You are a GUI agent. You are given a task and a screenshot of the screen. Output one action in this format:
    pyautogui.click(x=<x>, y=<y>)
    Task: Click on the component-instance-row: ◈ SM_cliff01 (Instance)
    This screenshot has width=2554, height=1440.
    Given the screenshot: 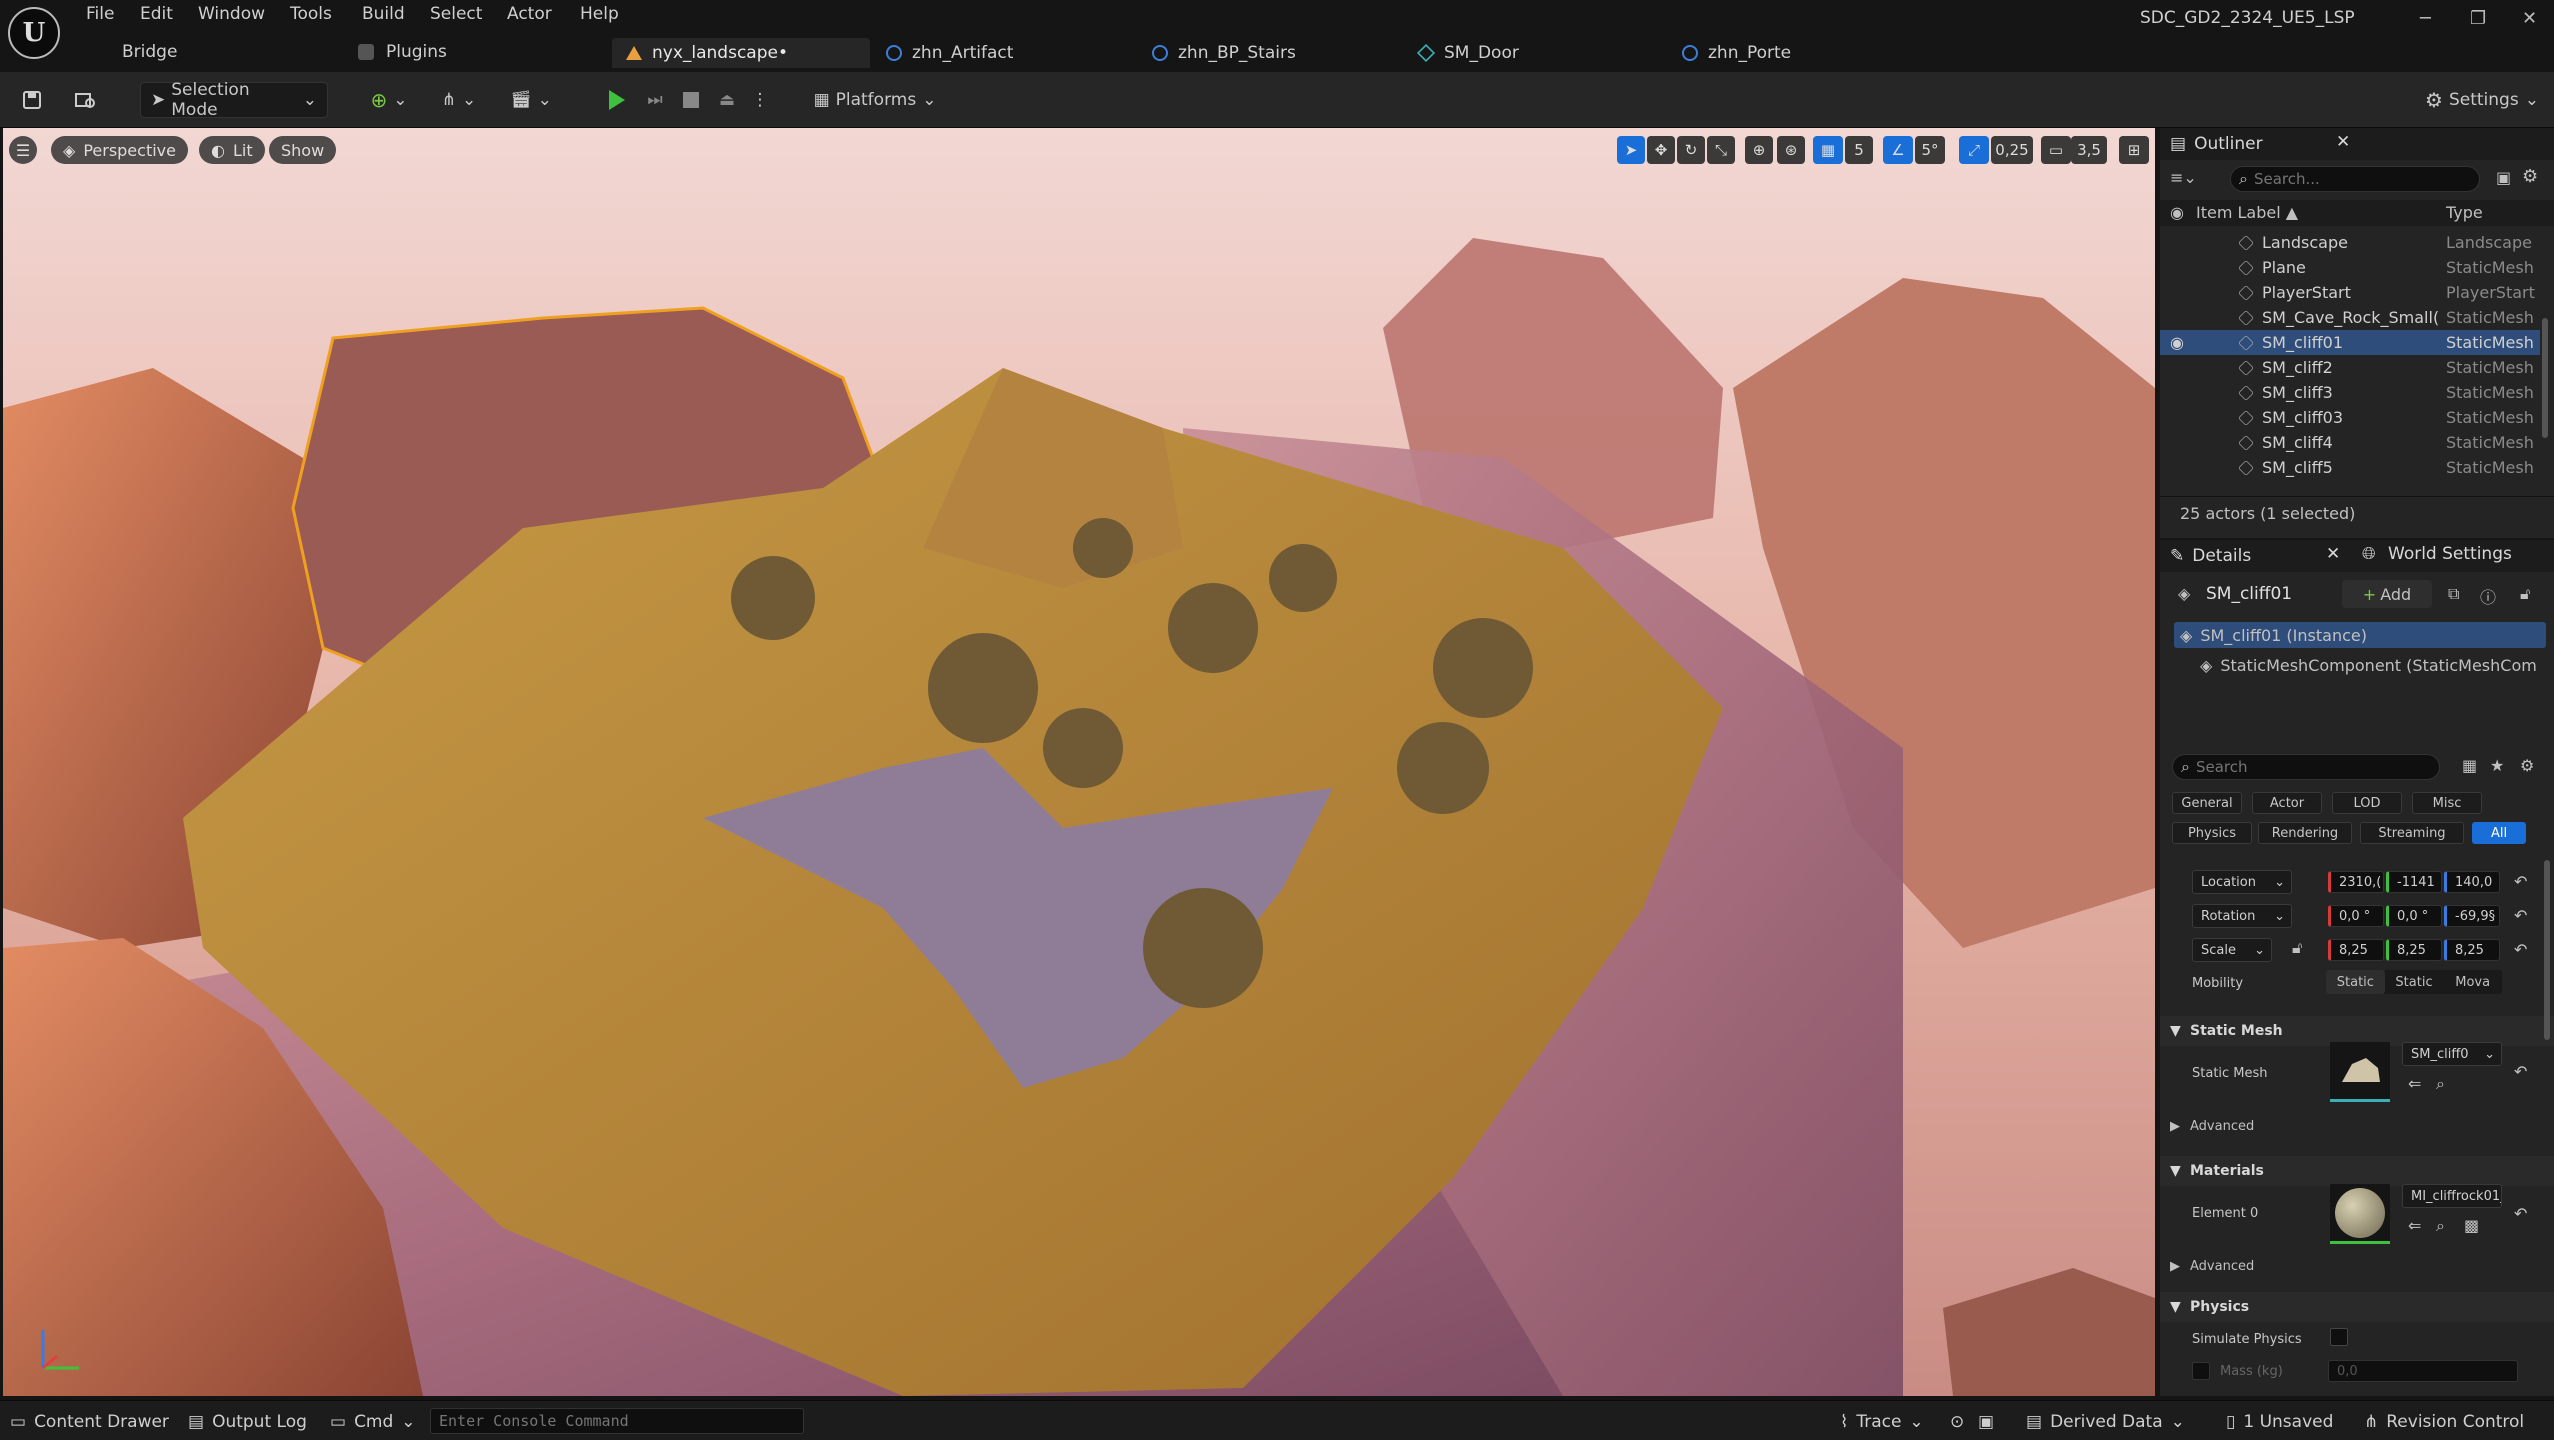 What is the action you would take?
    pyautogui.click(x=2360, y=635)
    